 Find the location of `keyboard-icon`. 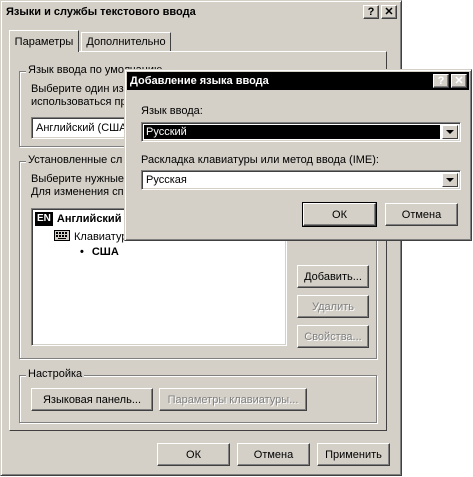

keyboard-icon is located at coordinates (62, 237).